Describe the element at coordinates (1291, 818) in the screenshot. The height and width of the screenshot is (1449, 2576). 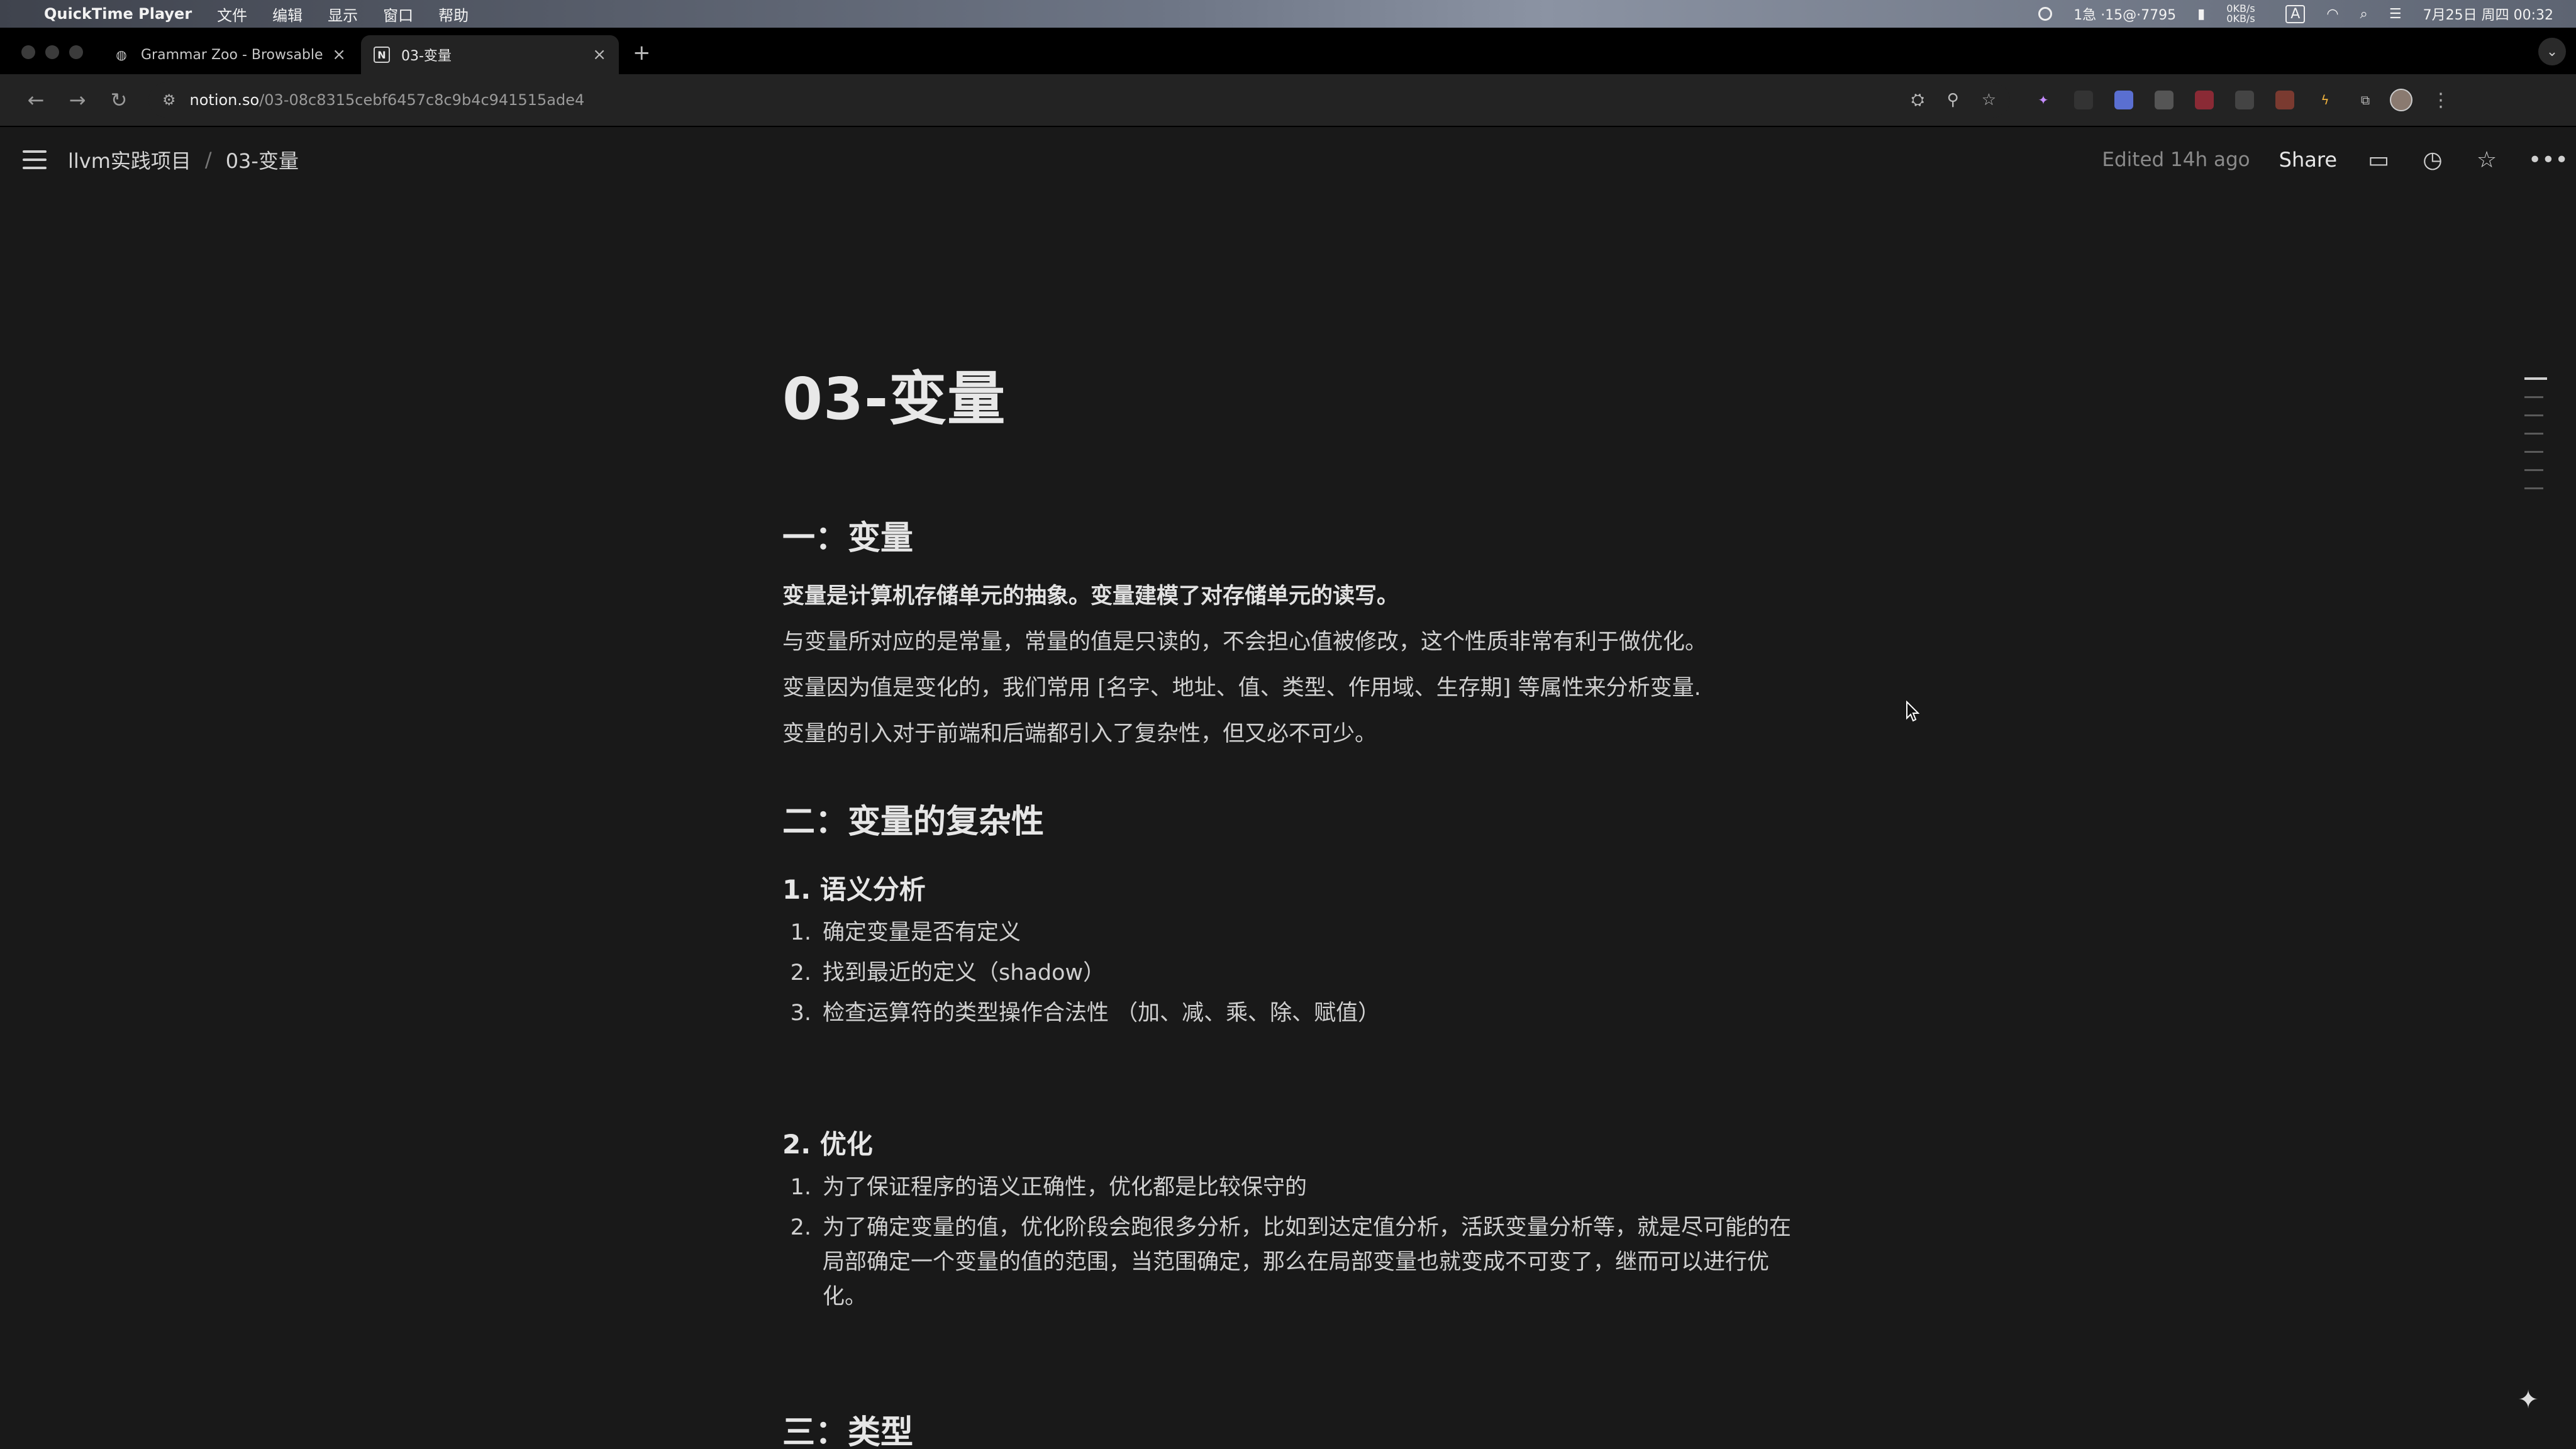
I see `heading-complexity: 二：变量的复杂性` at that location.